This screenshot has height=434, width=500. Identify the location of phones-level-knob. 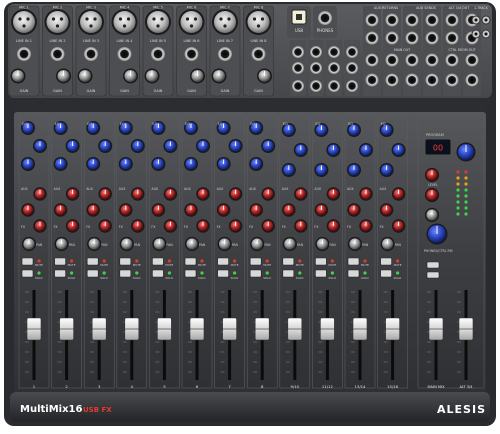
(437, 234).